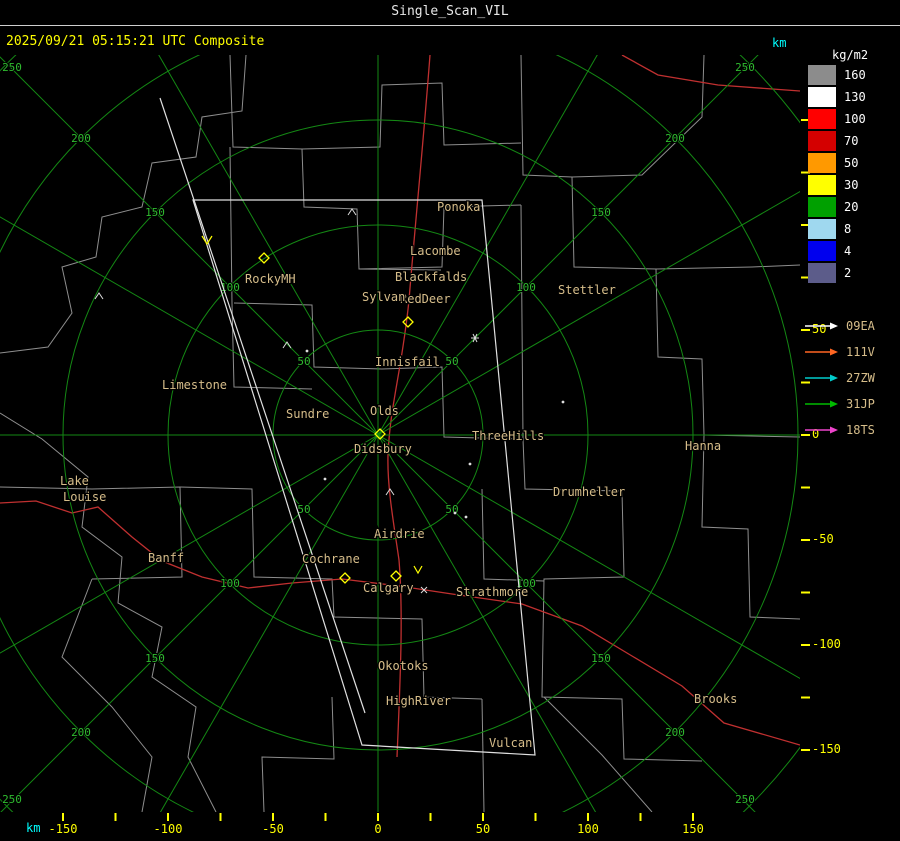 This screenshot has height=841, width=900. I want to click on city-label-calgary: Calgary, so click(388, 588).